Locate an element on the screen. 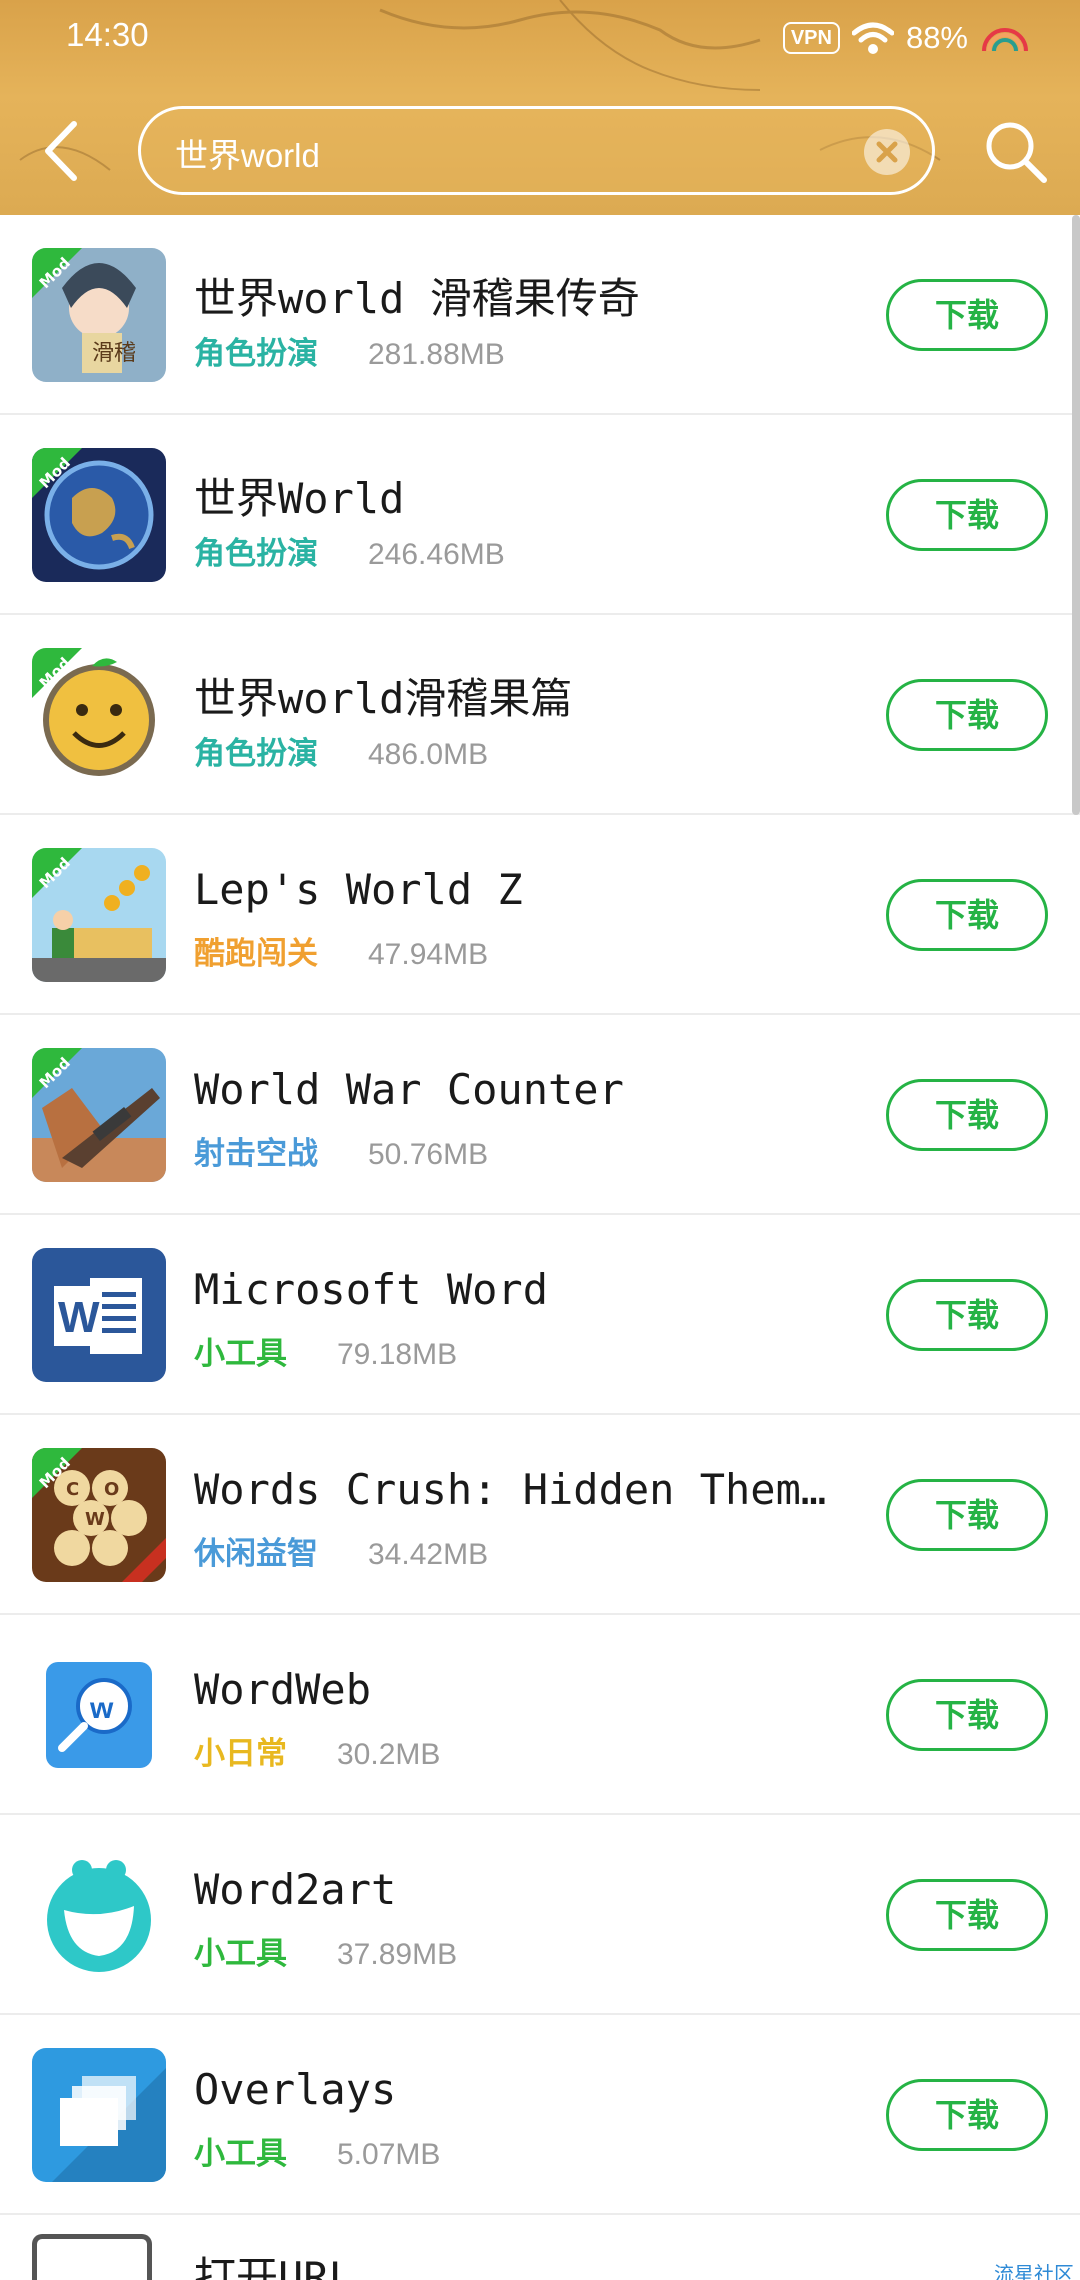 The width and height of the screenshot is (1080, 2280). search-input: 世界world is located at coordinates (536, 150).